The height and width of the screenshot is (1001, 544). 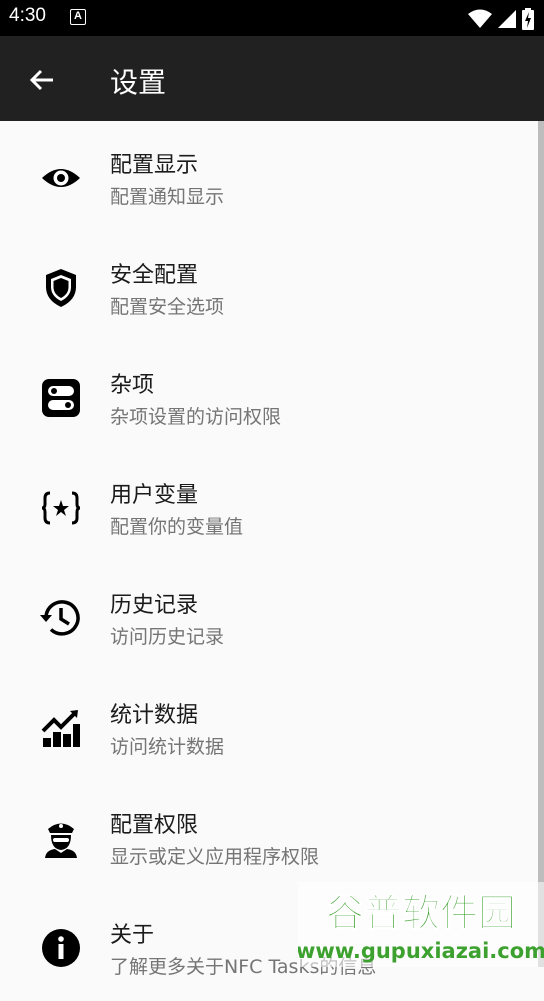 I want to click on watermark-logo: 谷普软件园 www.gupuxiazai.com, so click(x=420, y=924).